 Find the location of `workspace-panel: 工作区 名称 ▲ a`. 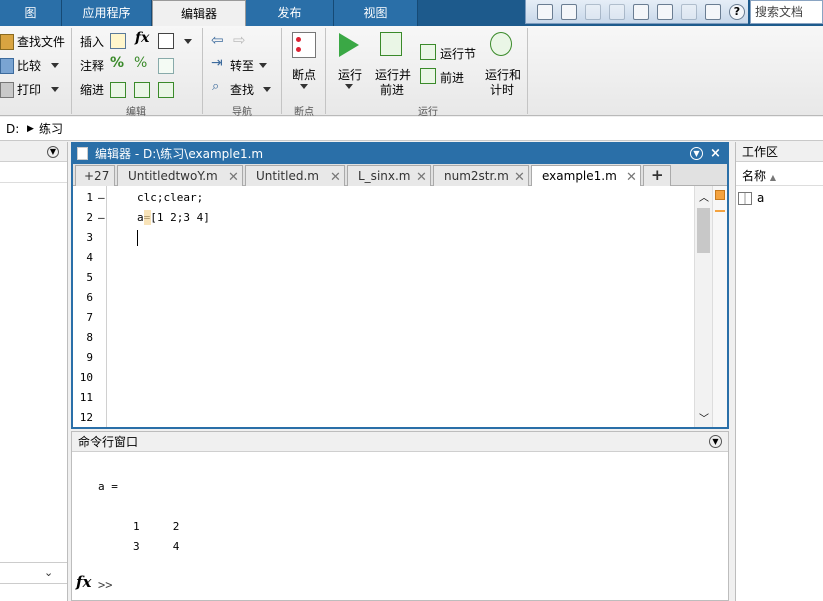

workspace-panel: 工作区 名称 ▲ a is located at coordinates (779, 371).